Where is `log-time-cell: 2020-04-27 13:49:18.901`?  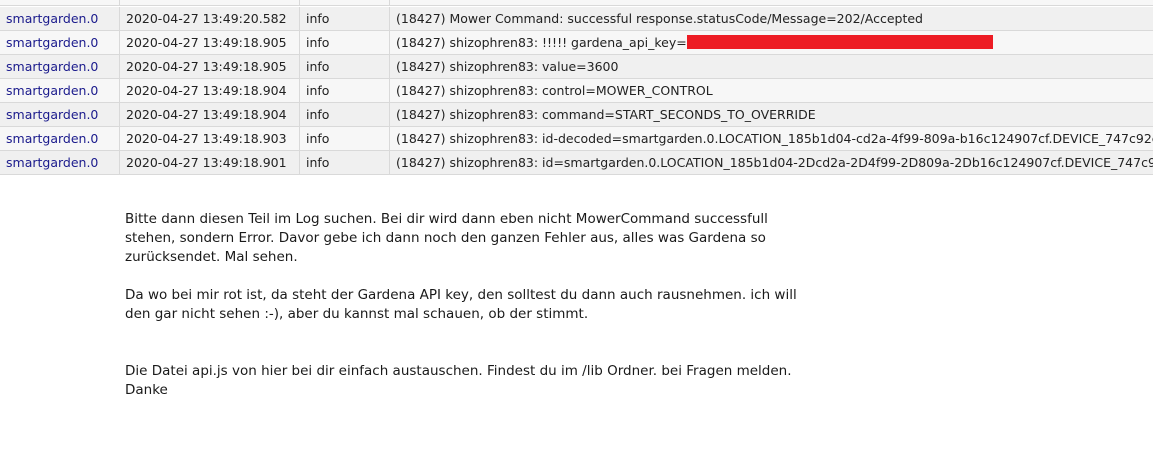
log-time-cell: 2020-04-27 13:49:18.901 is located at coordinates (210, 162).